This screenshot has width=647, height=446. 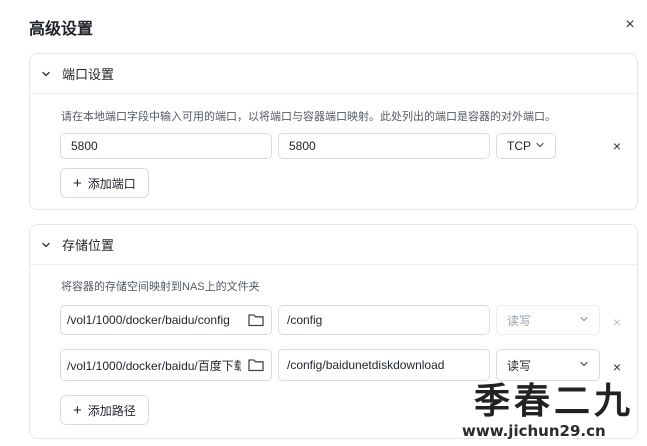 What do you see at coordinates (154, 365) in the screenshot?
I see `host-path-value: /vol1/1000/docker/baidu/百度下载` at bounding box center [154, 365].